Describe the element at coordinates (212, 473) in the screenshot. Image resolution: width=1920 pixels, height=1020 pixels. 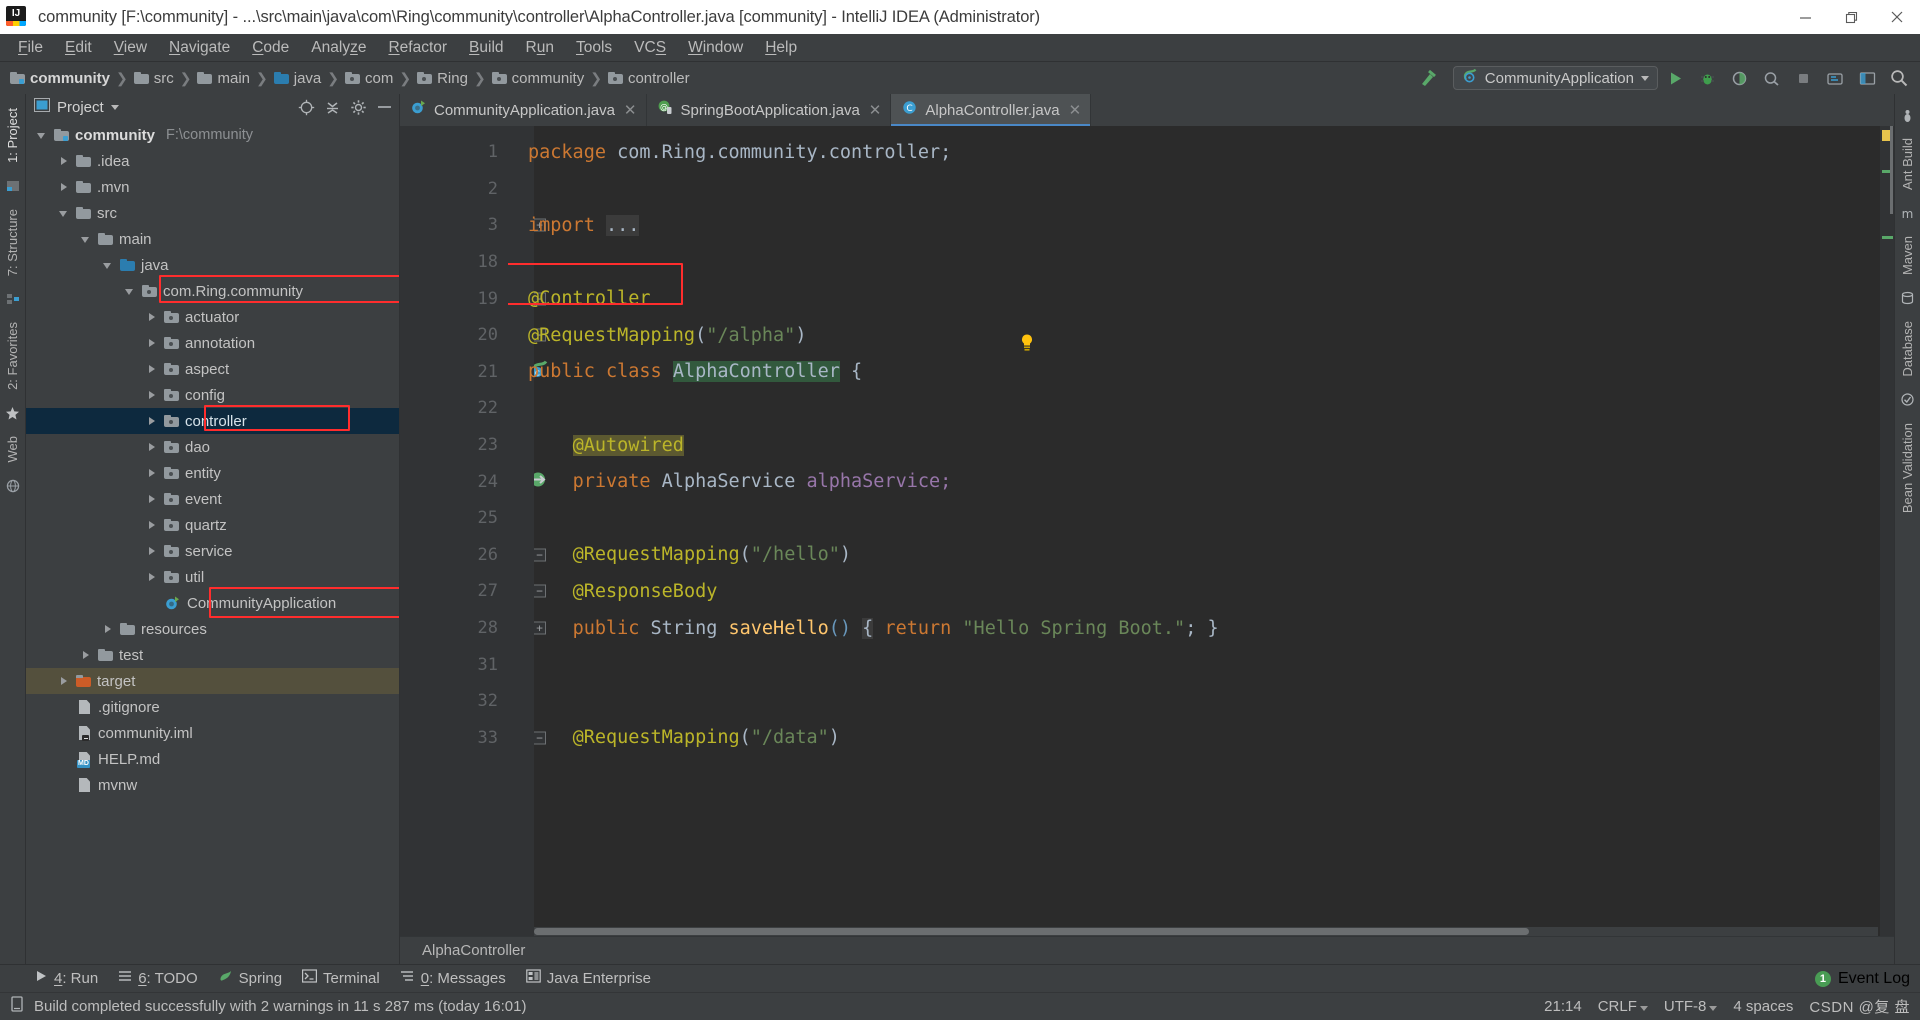
I see `tree-item-entity: entity` at that location.